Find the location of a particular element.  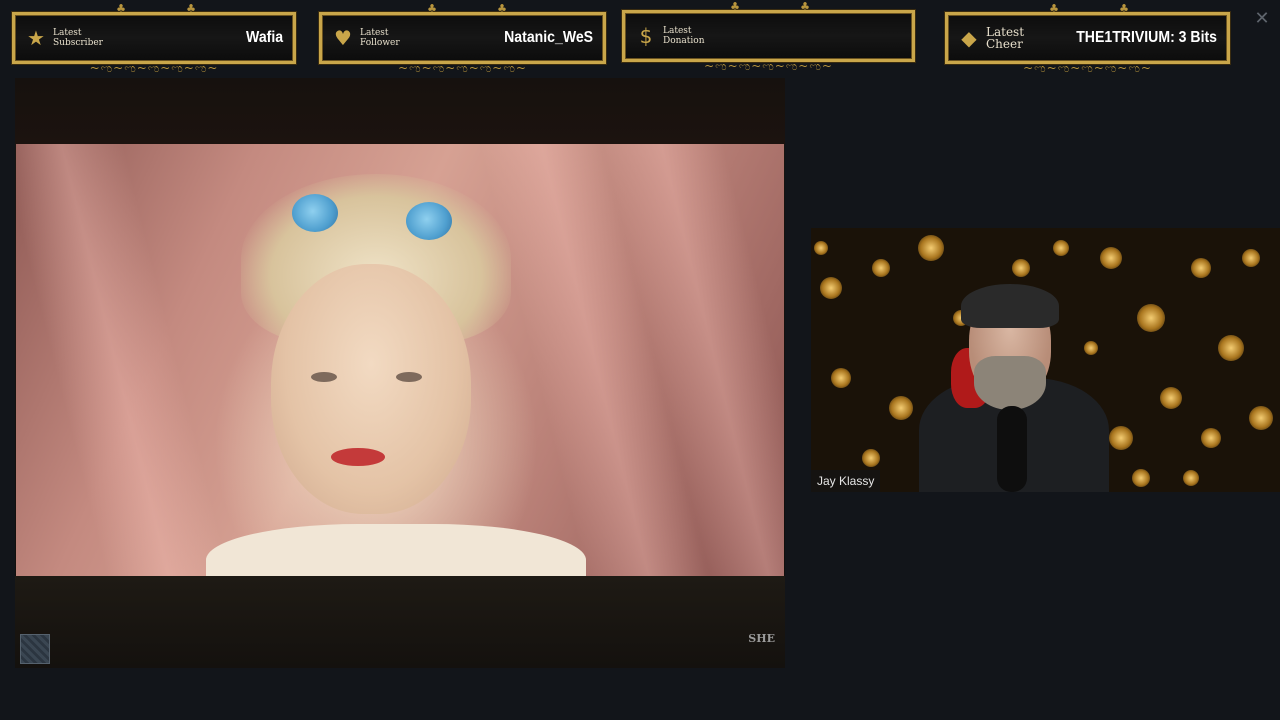

latest-follower-name: Natanic_WeS is located at coordinates (548, 37).